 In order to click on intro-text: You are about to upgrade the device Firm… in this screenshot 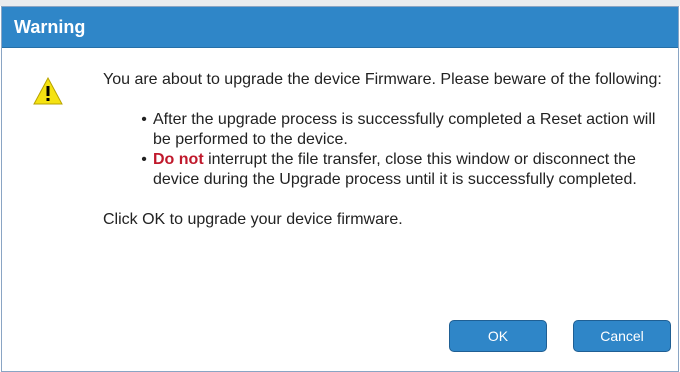, I will do `click(382, 79)`.